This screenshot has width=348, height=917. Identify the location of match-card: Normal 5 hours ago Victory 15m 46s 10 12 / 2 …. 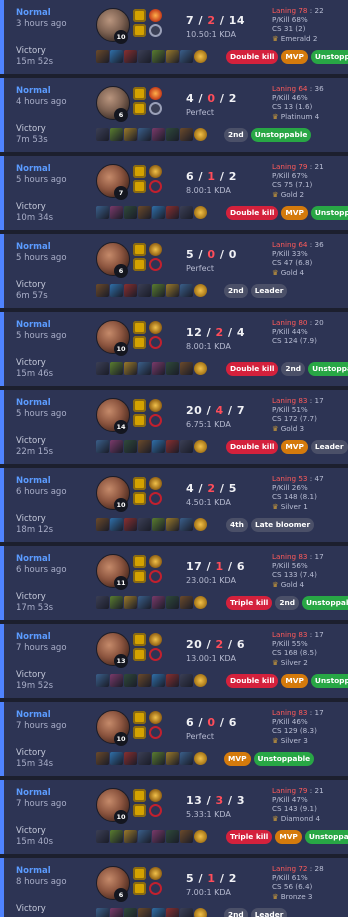
(174, 349).